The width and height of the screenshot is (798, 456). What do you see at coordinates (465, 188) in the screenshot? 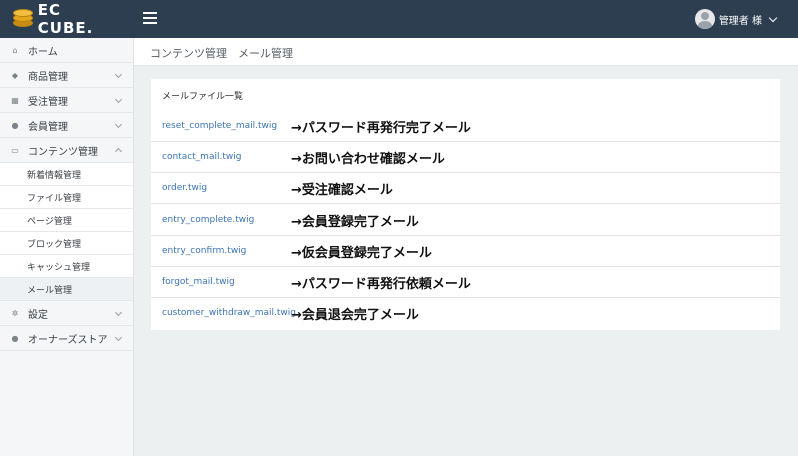
I see `table-row: order.twig →受注確認メール` at bounding box center [465, 188].